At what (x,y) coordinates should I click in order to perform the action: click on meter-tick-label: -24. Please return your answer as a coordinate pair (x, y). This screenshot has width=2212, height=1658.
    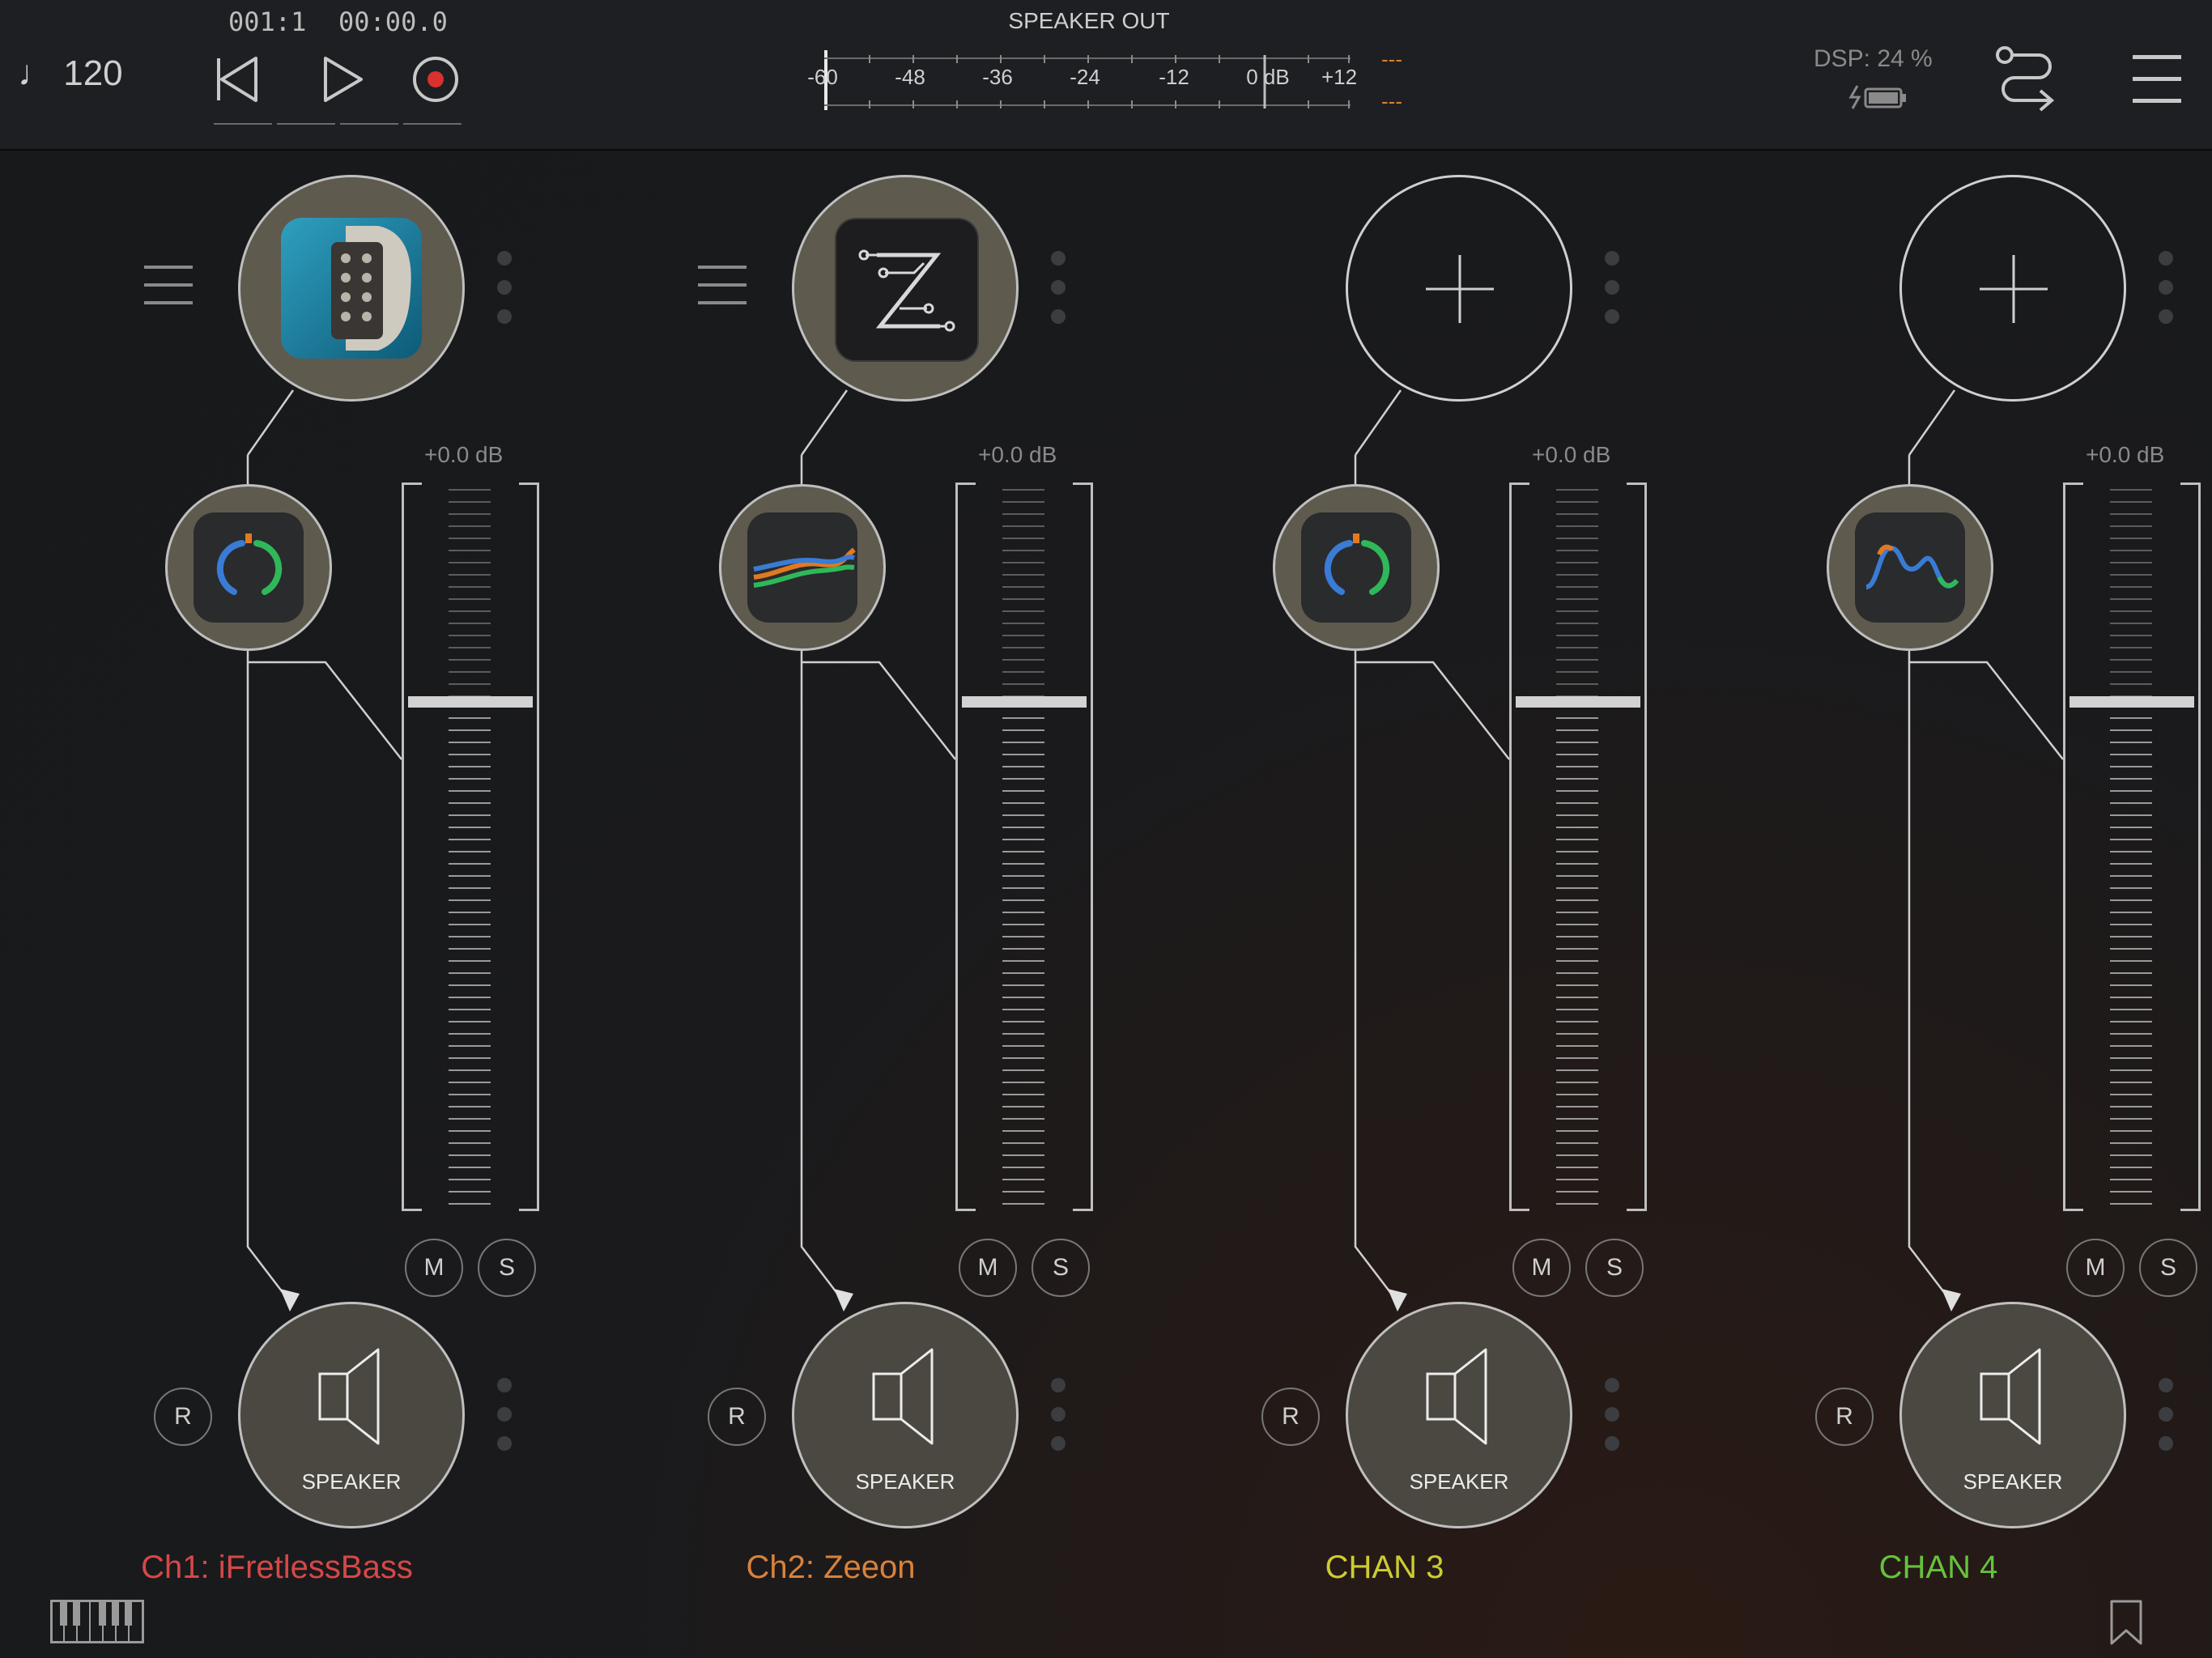
    Looking at the image, I should click on (1085, 77).